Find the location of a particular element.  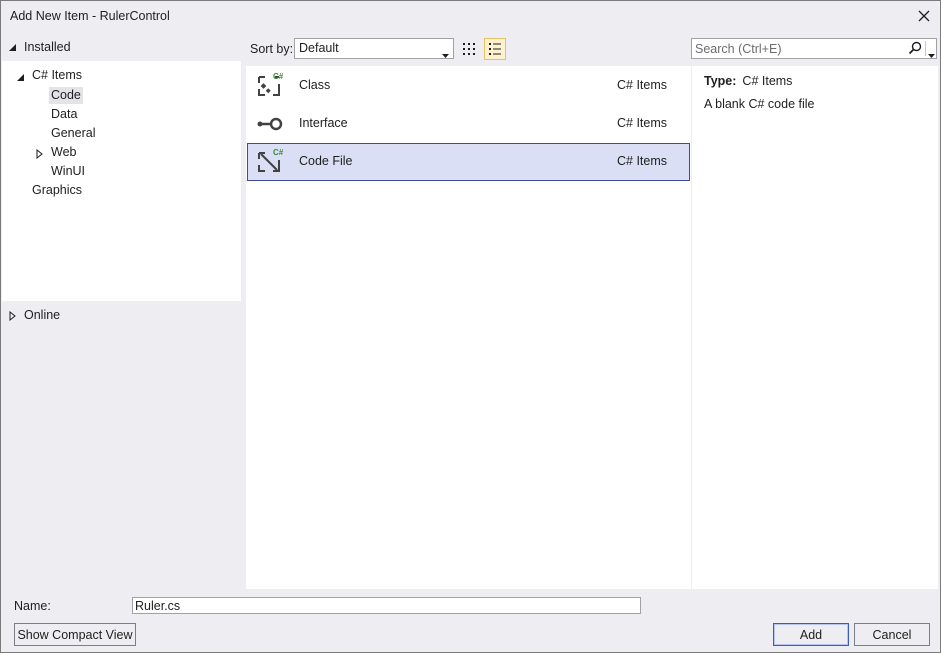

online-section-header: Online is located at coordinates (121, 316).